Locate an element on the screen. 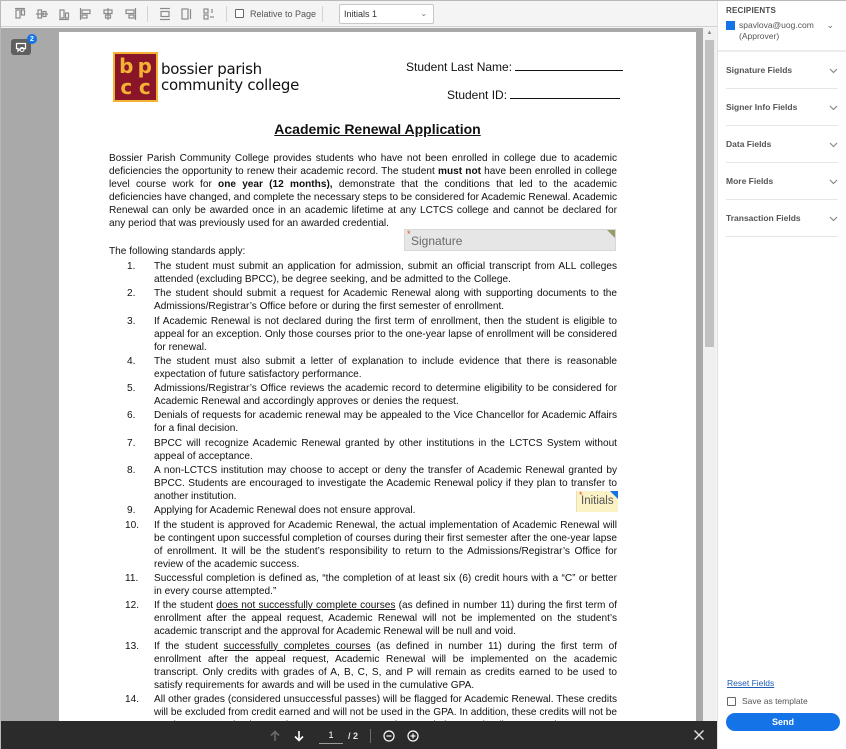  reset-fields-link: Reset Fields is located at coordinates (750, 683).